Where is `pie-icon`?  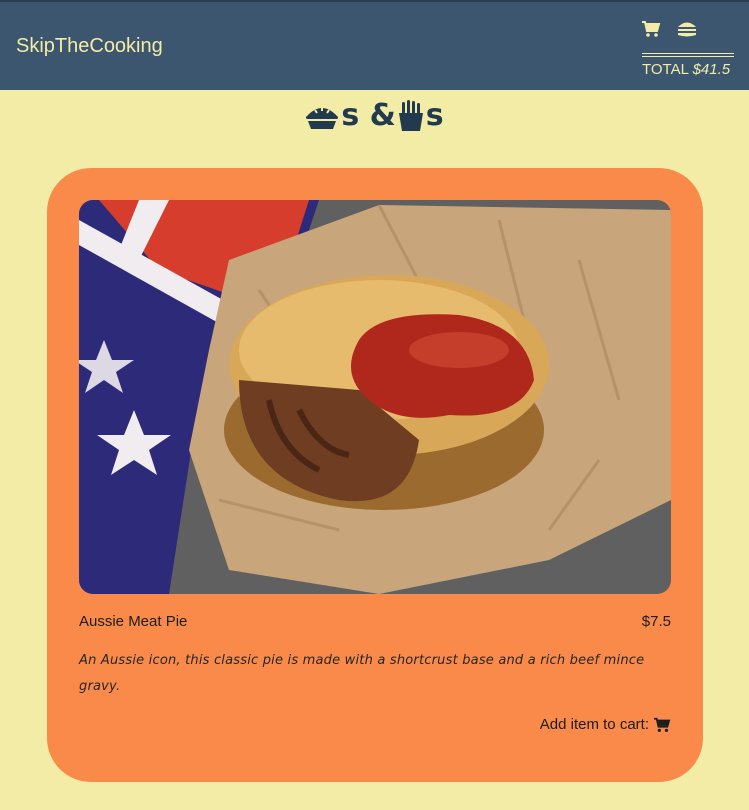
pie-icon is located at coordinates (322, 117).